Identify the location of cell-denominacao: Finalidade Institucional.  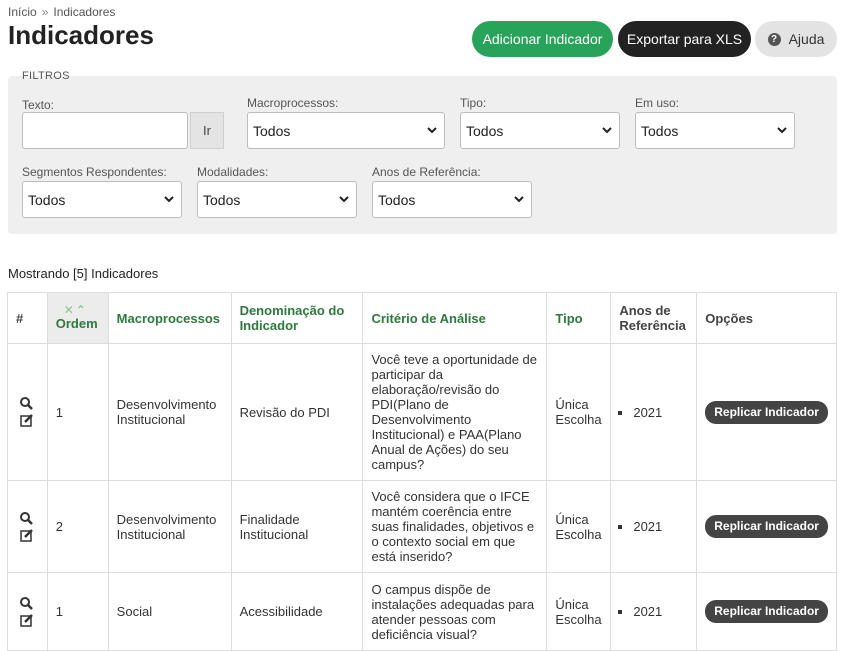
(297, 526).